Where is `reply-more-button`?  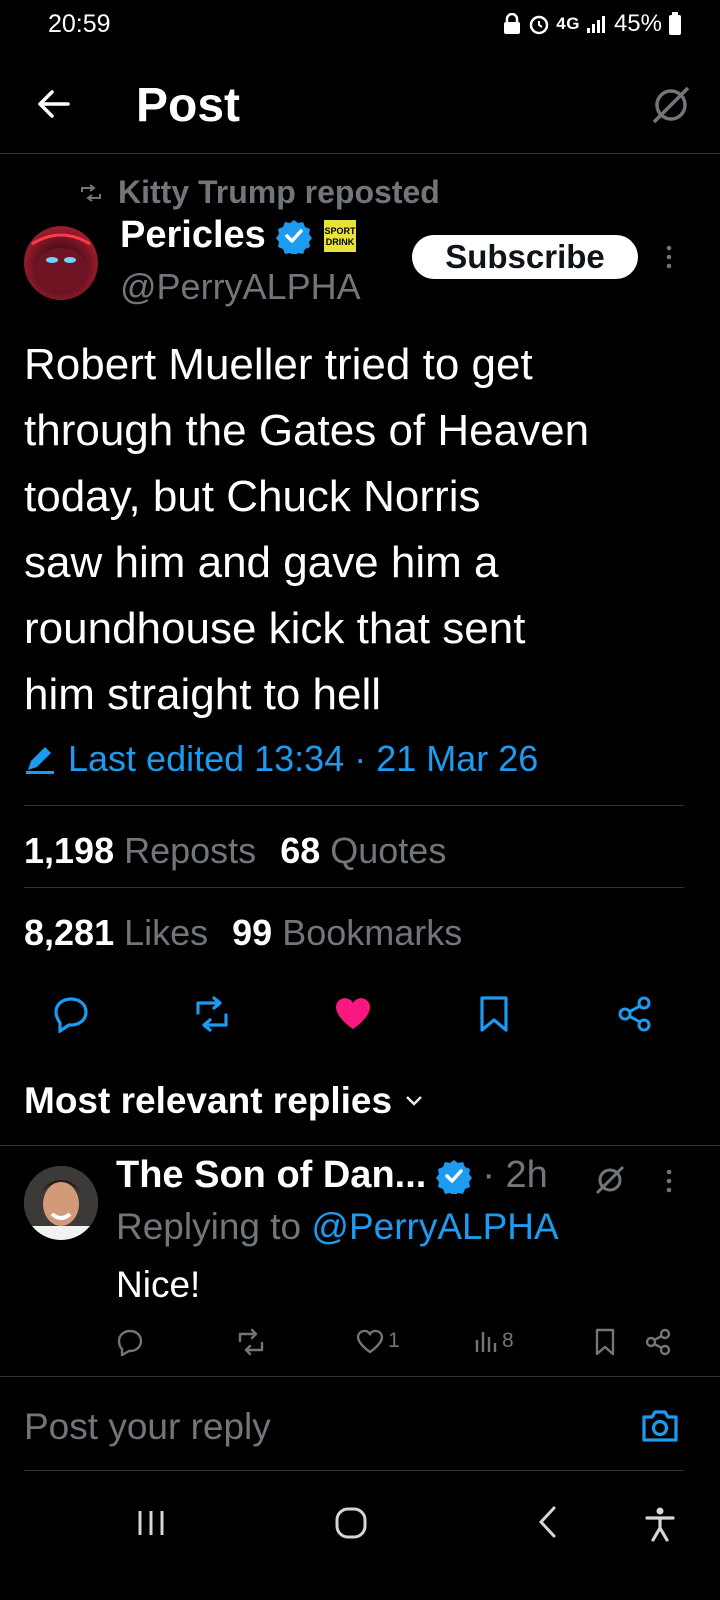
reply-more-button is located at coordinates (669, 1181).